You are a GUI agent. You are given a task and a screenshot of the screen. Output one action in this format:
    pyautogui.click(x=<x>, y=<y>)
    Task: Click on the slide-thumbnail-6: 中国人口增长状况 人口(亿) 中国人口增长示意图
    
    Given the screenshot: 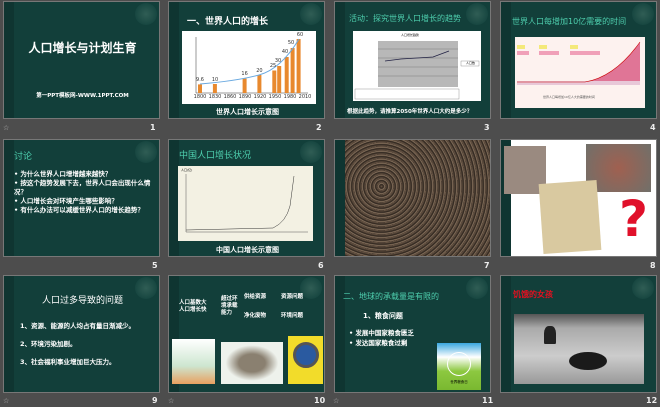 What is the action you would take?
    pyautogui.click(x=246, y=198)
    